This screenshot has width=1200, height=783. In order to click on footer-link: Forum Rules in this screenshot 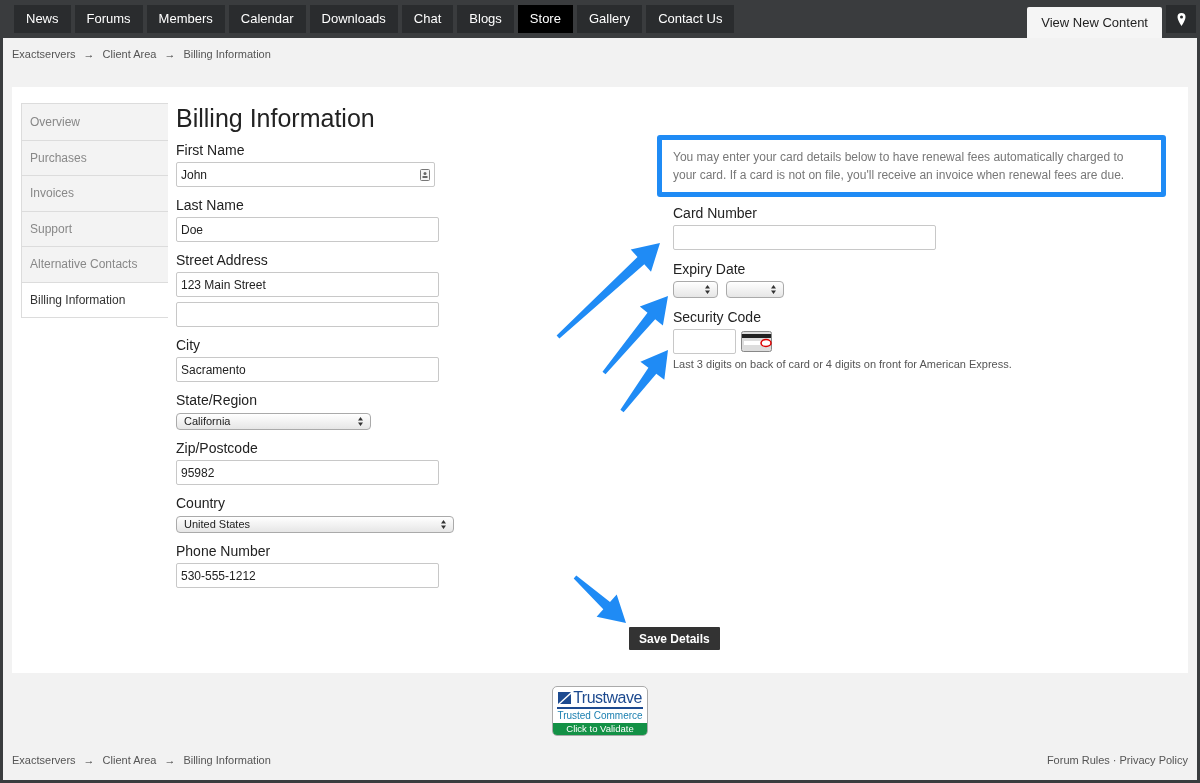, I will do `click(1078, 759)`.